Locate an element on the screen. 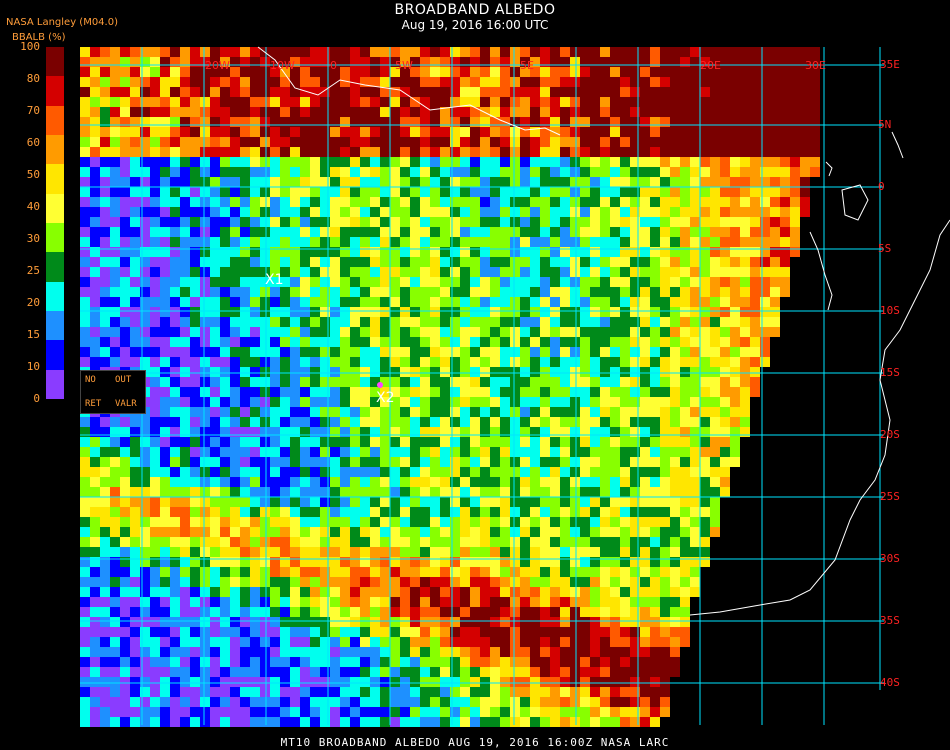 The width and height of the screenshot is (950, 750). latitude-label: 10S is located at coordinates (890, 310).